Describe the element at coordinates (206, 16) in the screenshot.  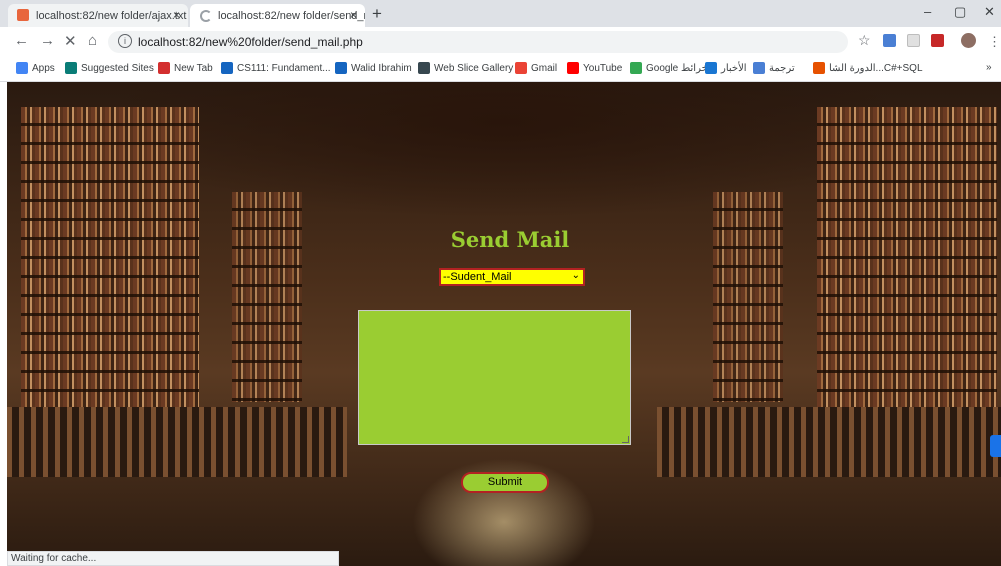
I see `loading-spinner-icon` at that location.